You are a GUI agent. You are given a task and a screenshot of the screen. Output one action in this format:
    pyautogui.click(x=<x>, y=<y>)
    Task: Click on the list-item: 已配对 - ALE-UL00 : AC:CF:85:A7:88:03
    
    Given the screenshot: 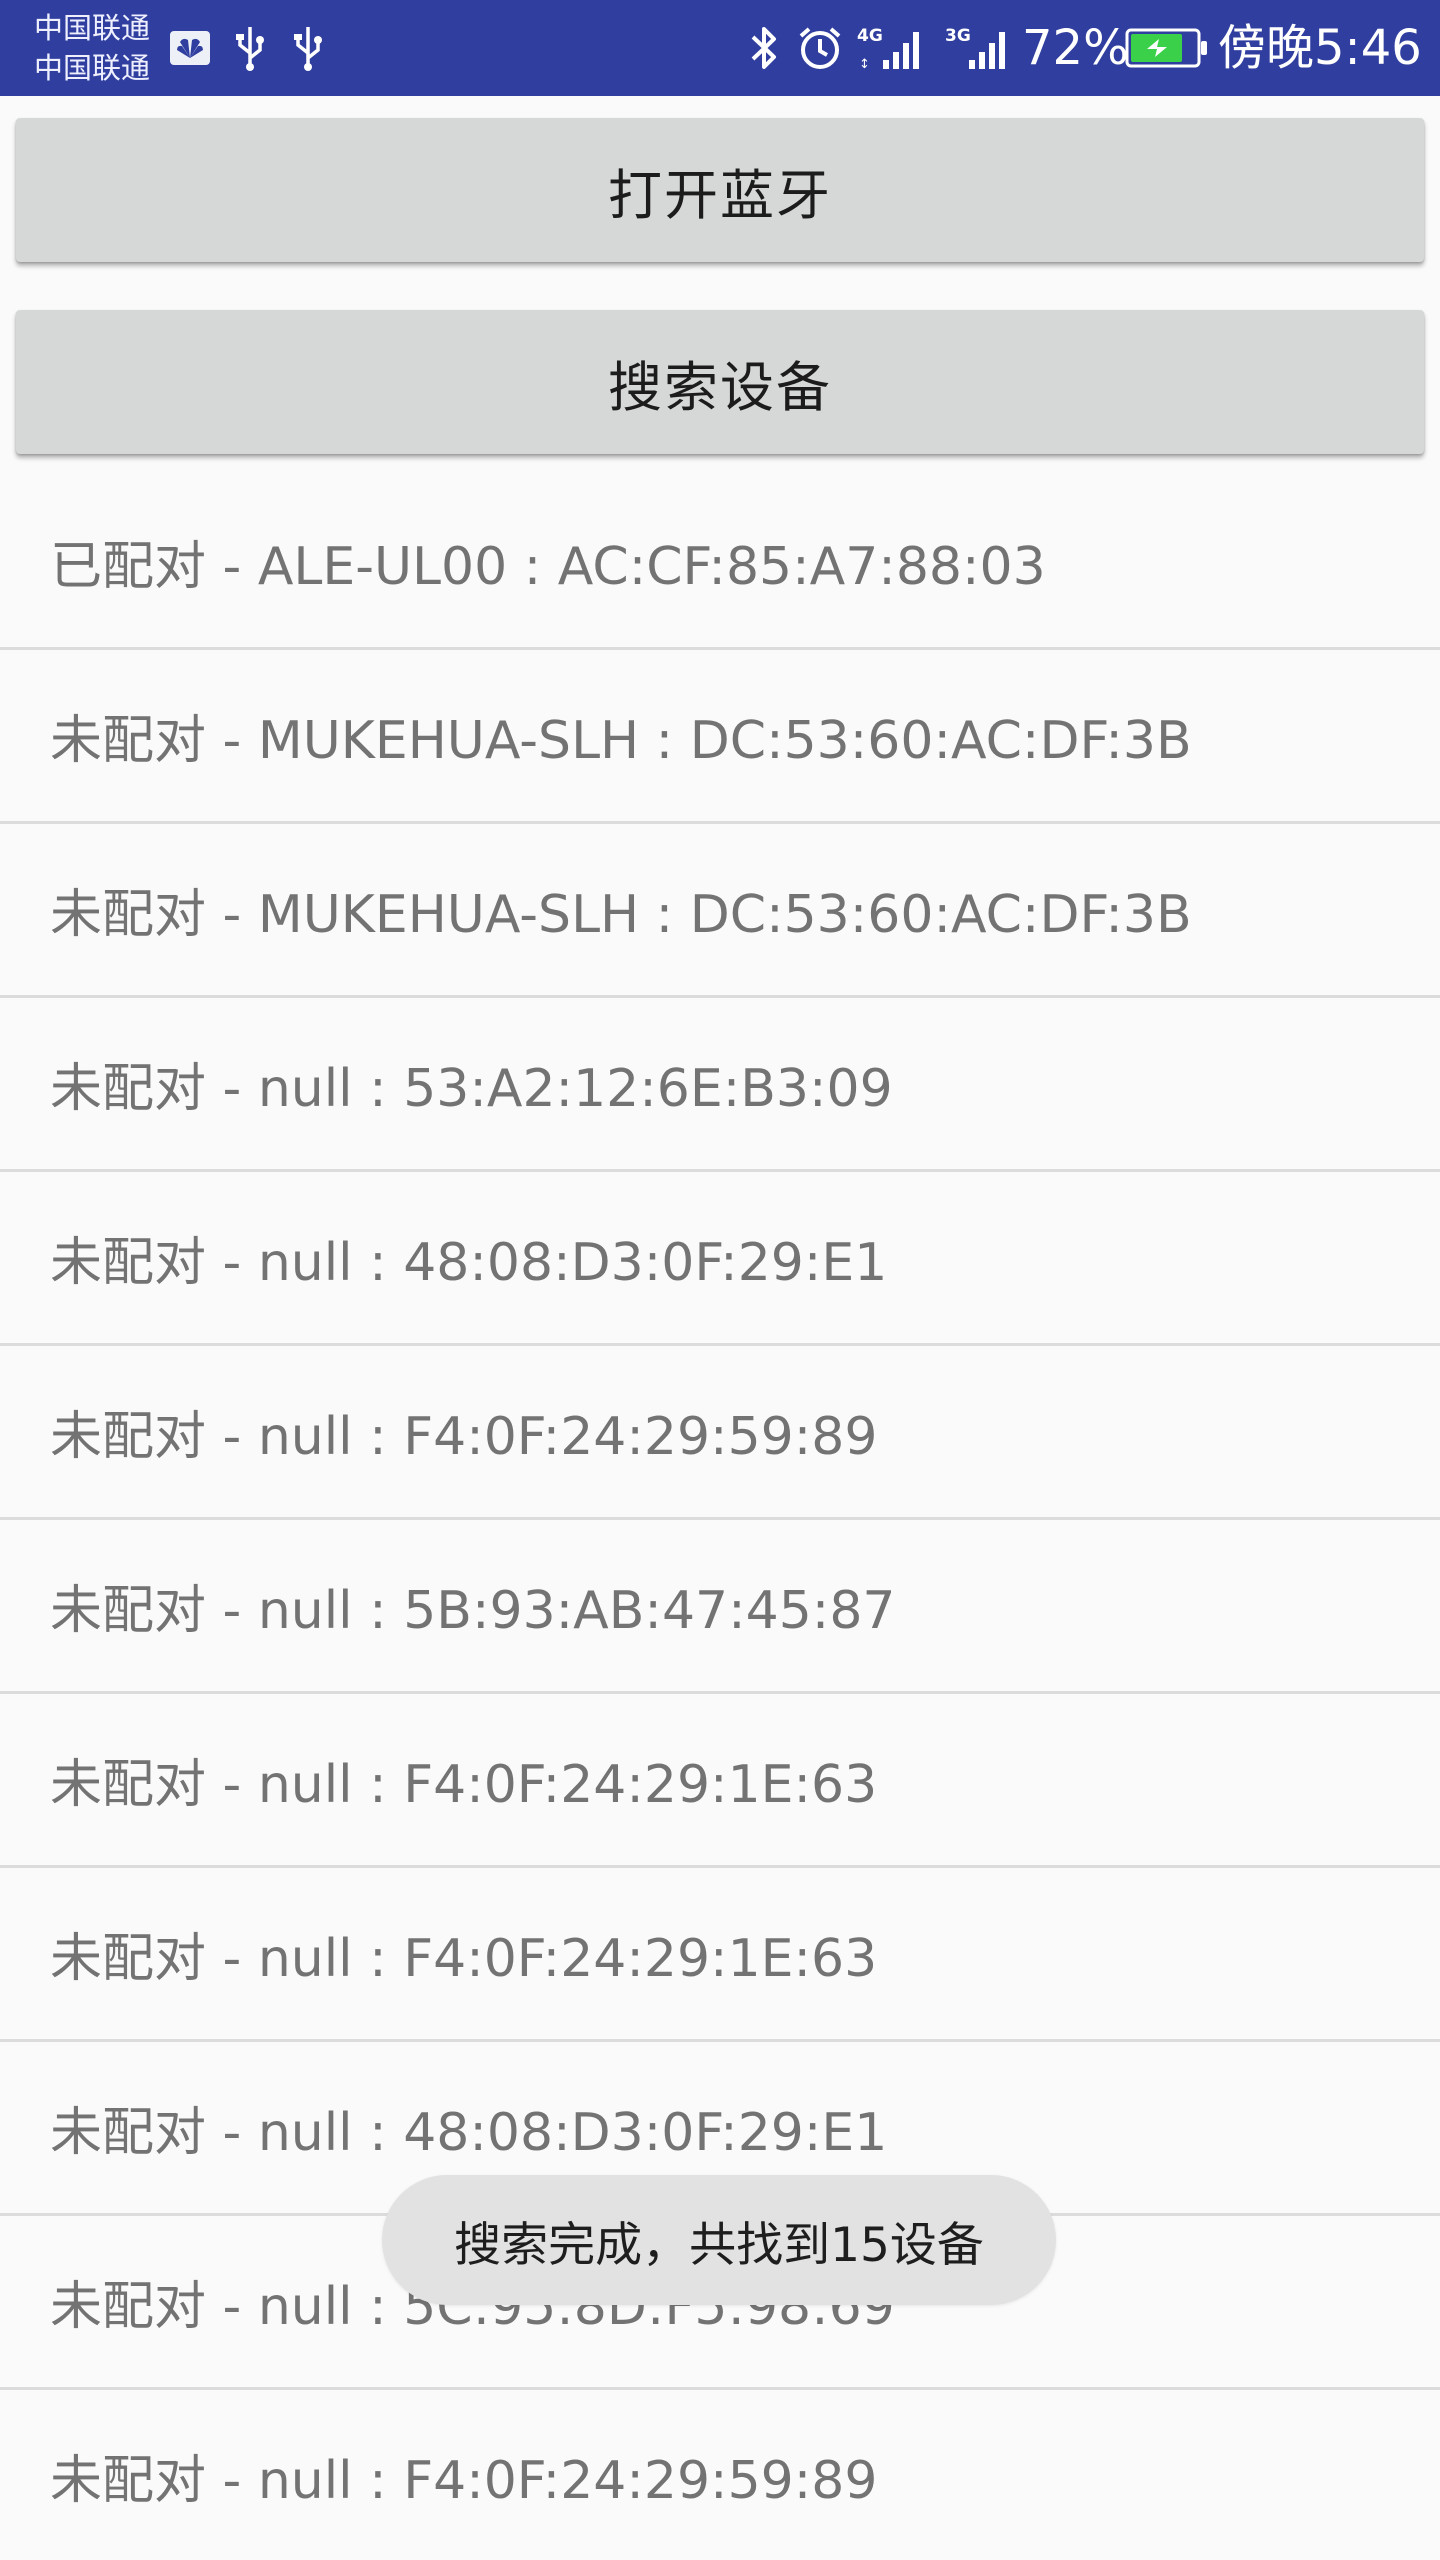 What is the action you would take?
    pyautogui.click(x=720, y=563)
    